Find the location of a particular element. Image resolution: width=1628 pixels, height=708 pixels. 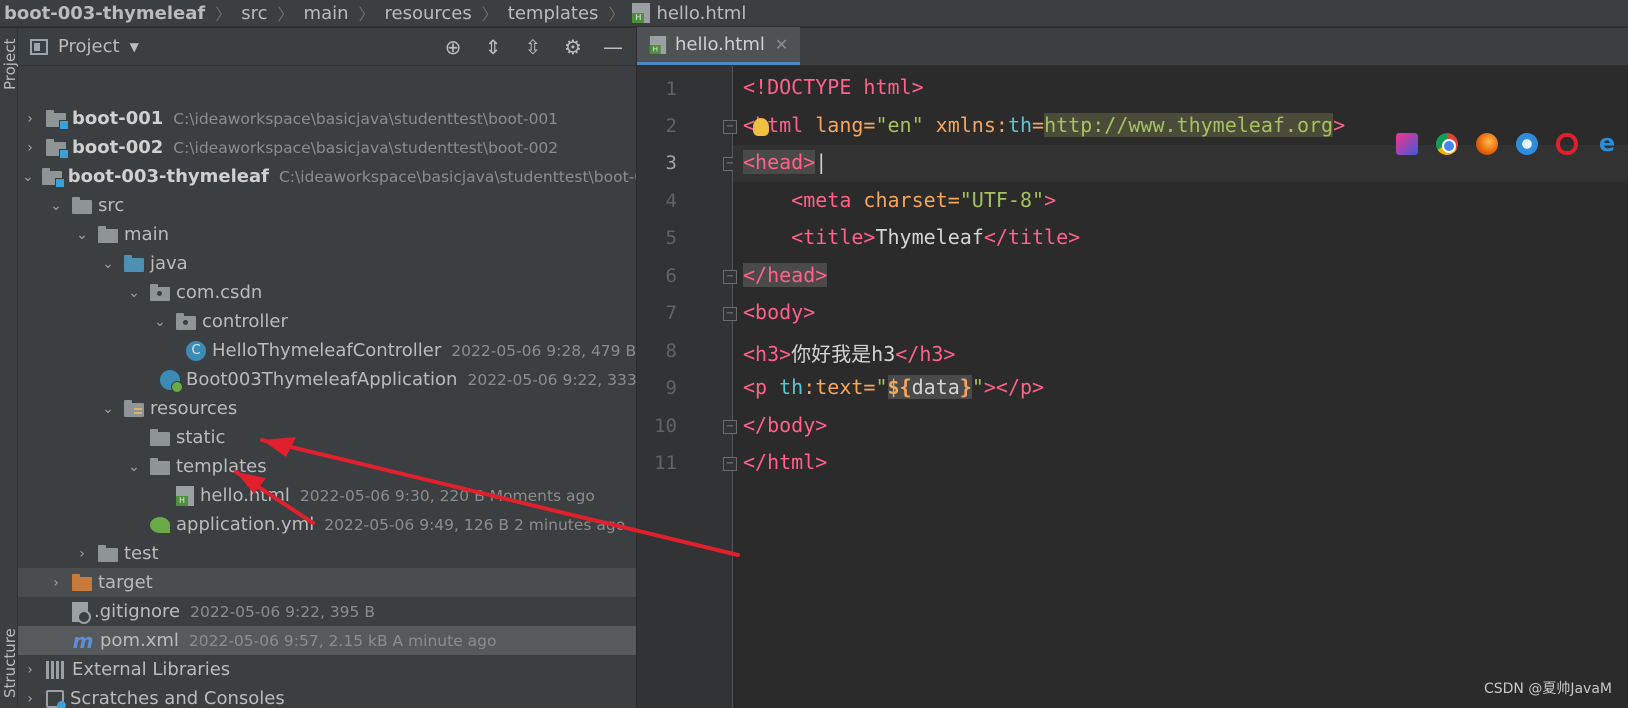

tree-item-label: resources is located at coordinates (194, 408).